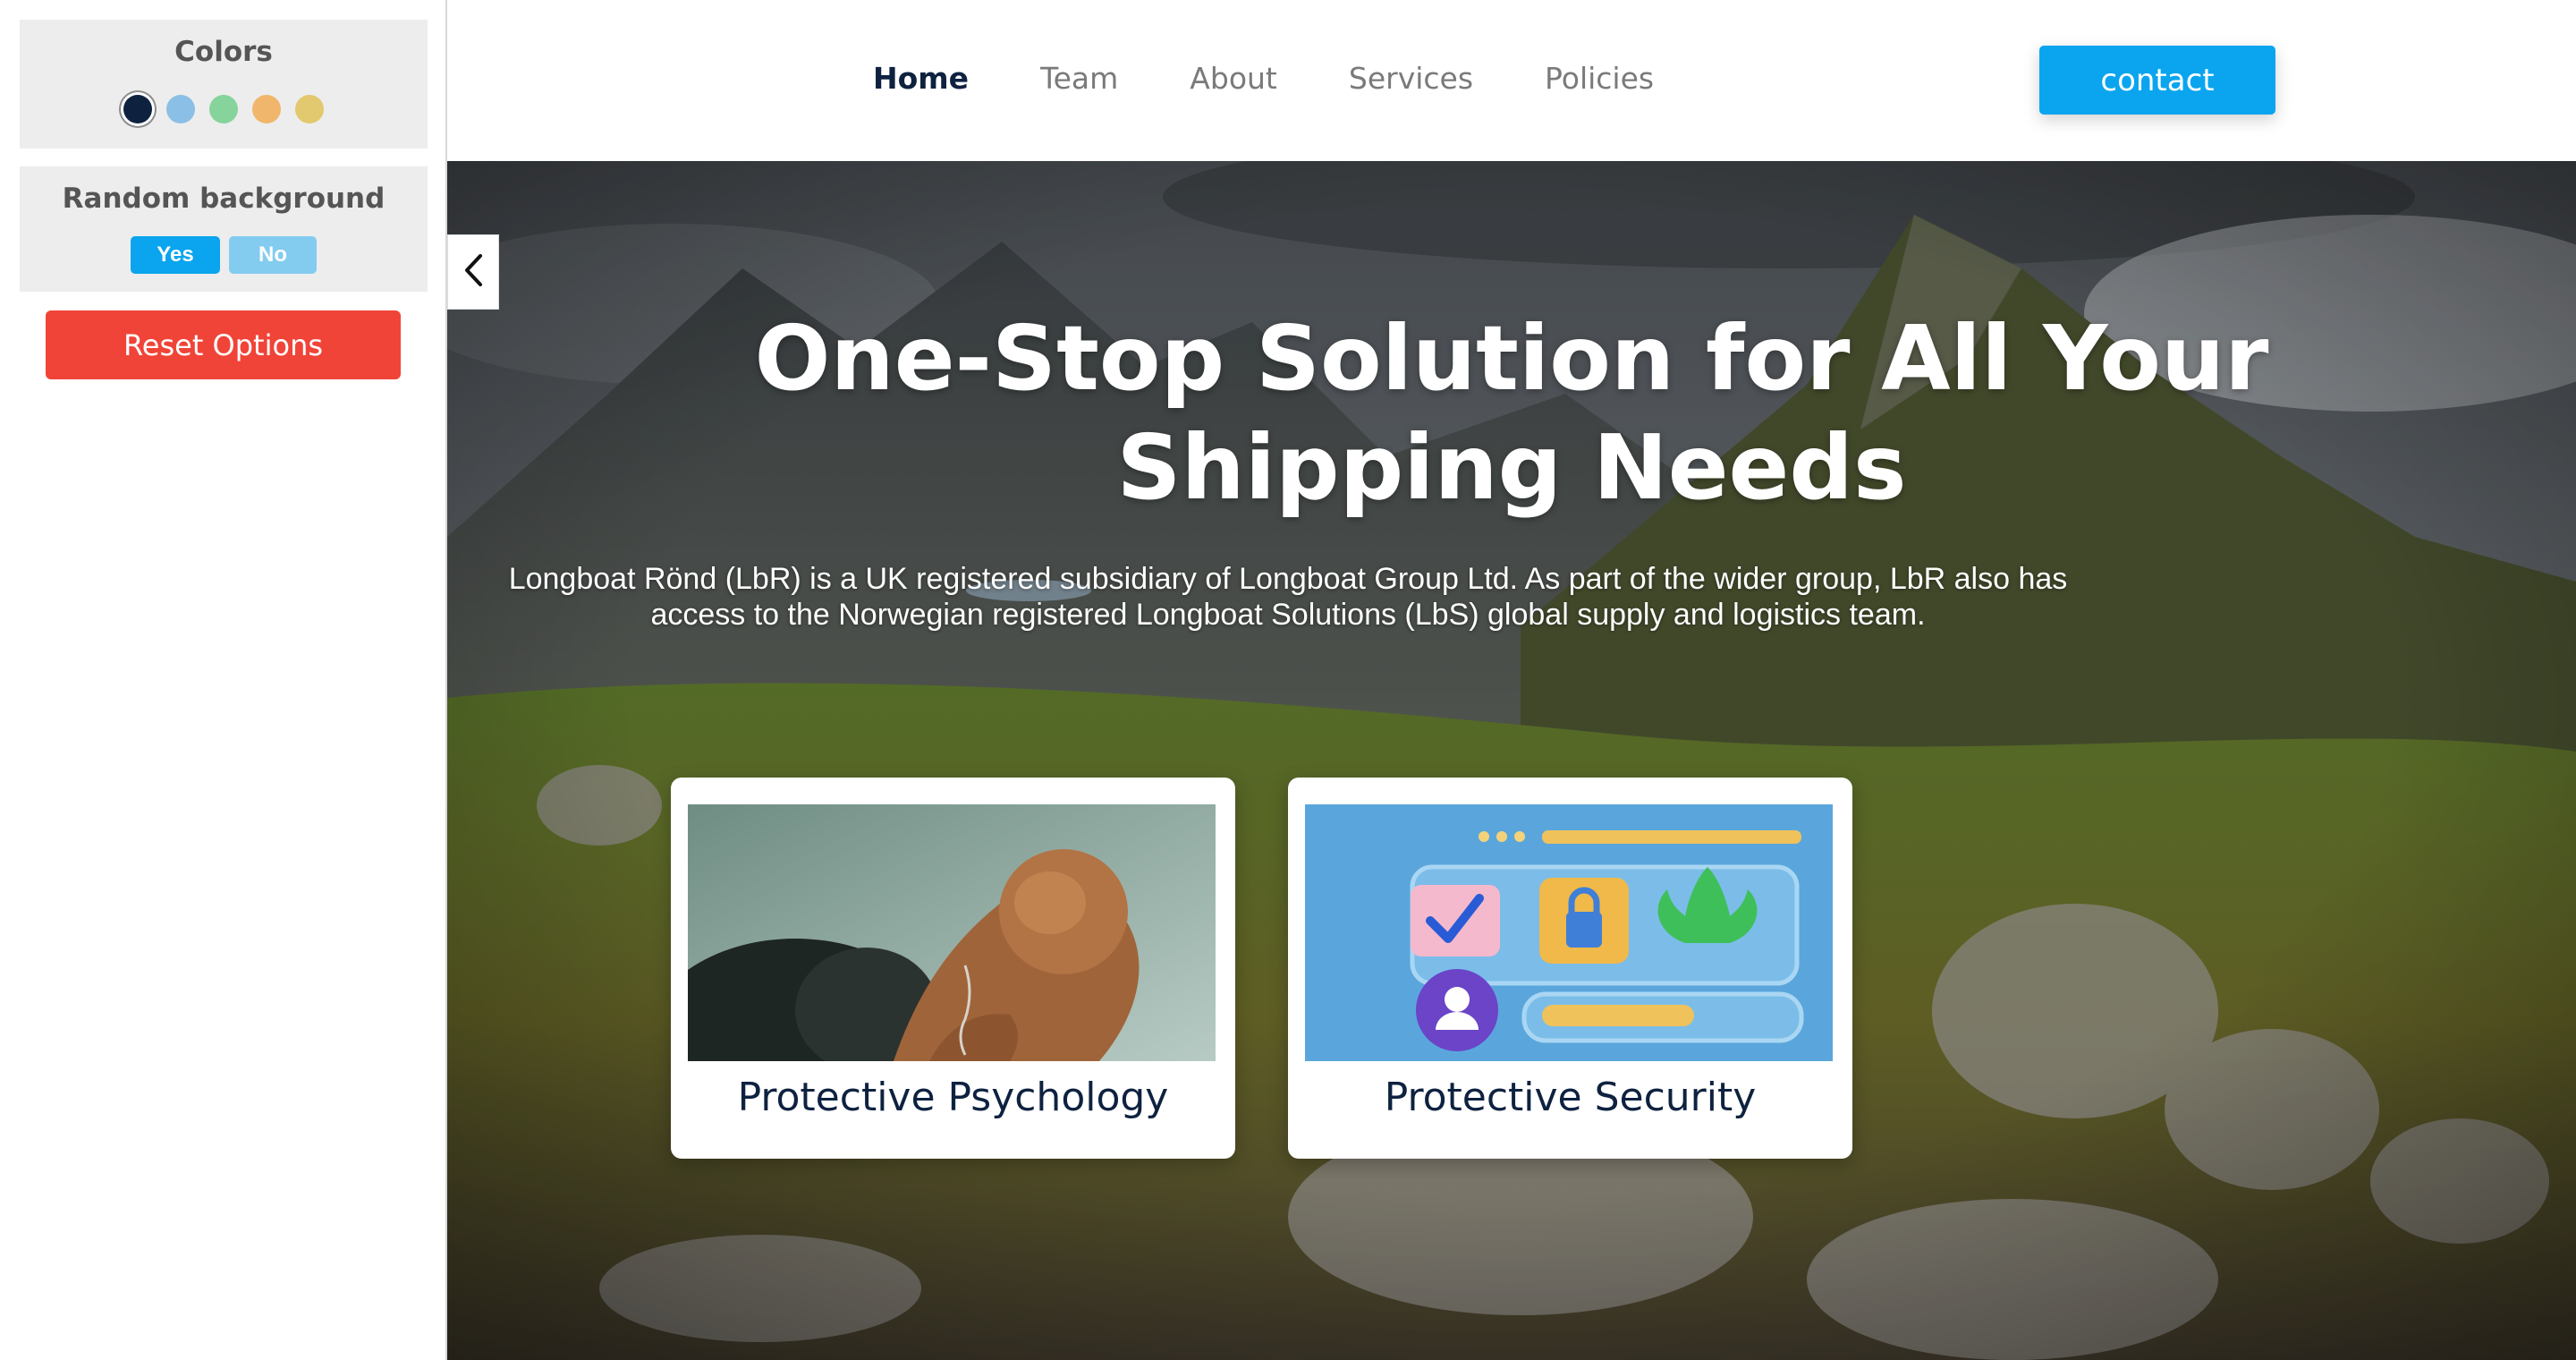 The height and width of the screenshot is (1360, 2576). What do you see at coordinates (1511, 358) in the screenshot?
I see `hero-title-line-1: One-Stop Solution for All Your` at bounding box center [1511, 358].